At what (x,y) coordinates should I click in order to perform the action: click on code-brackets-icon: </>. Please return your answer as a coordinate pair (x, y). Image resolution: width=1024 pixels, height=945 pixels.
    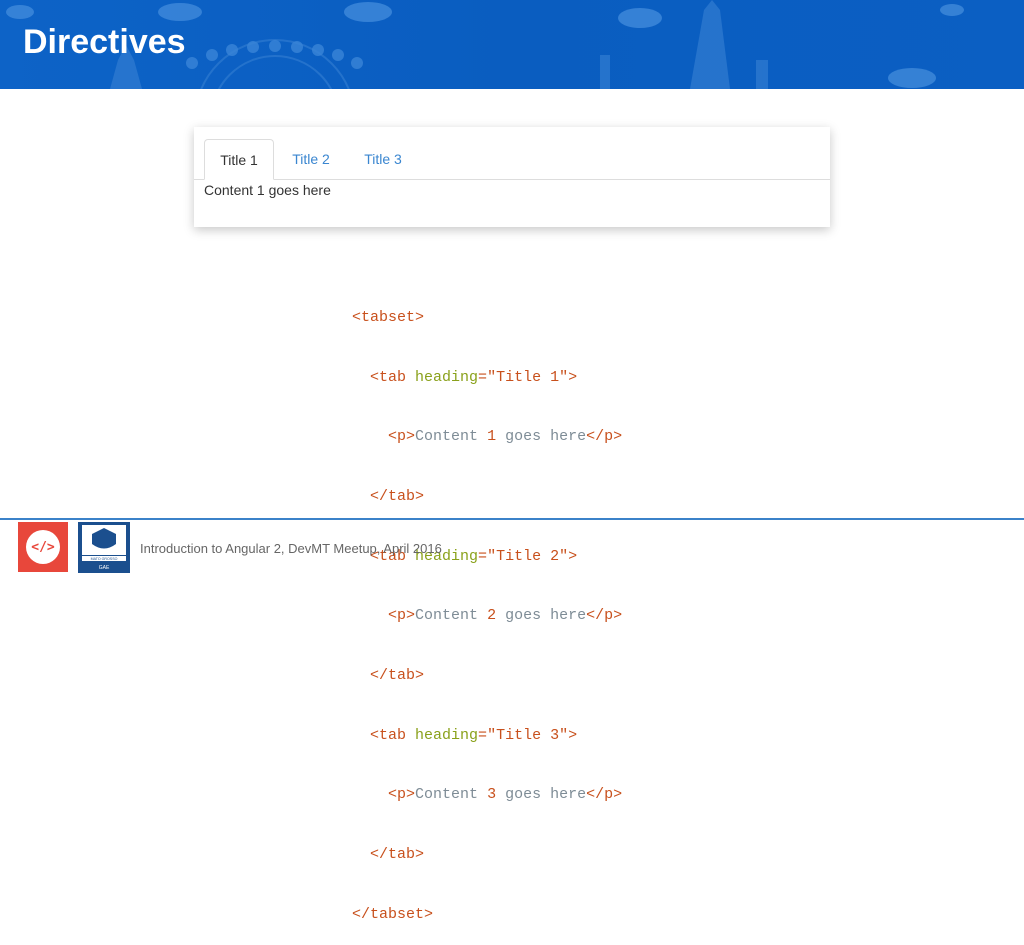
    Looking at the image, I should click on (43, 547).